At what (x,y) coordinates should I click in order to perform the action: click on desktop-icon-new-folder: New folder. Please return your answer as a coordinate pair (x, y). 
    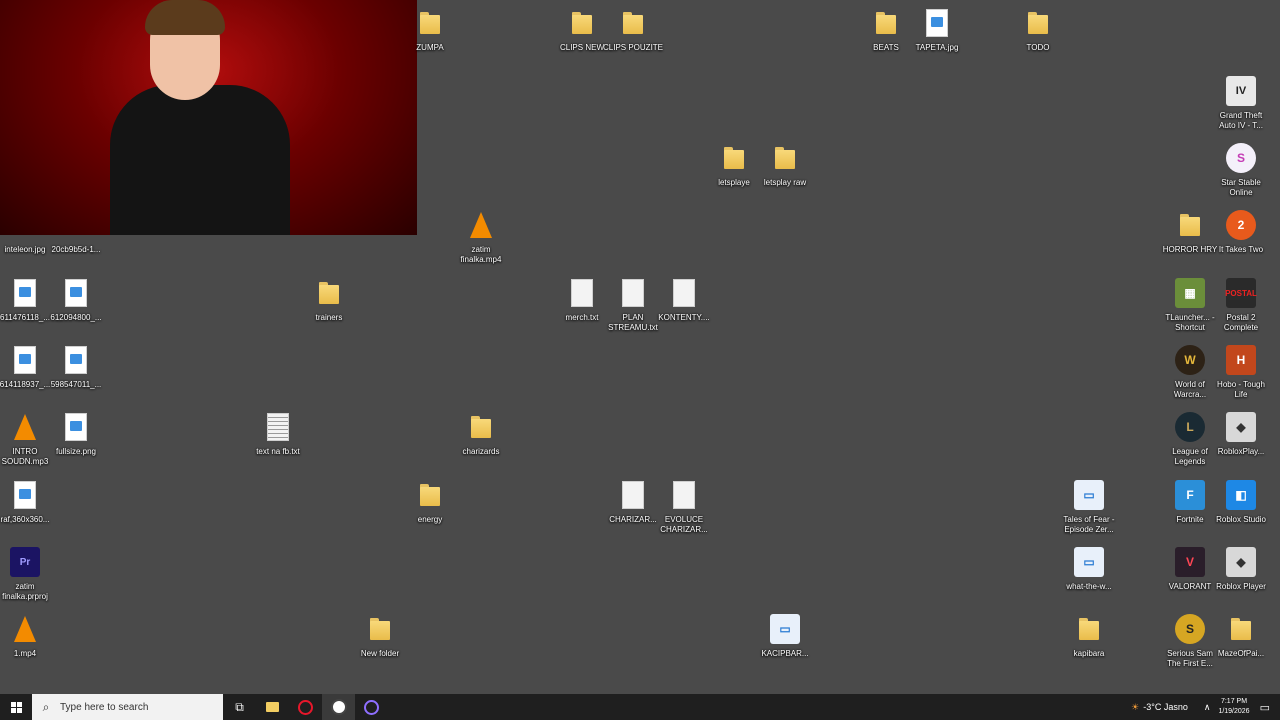
    Looking at the image, I should click on (380, 635).